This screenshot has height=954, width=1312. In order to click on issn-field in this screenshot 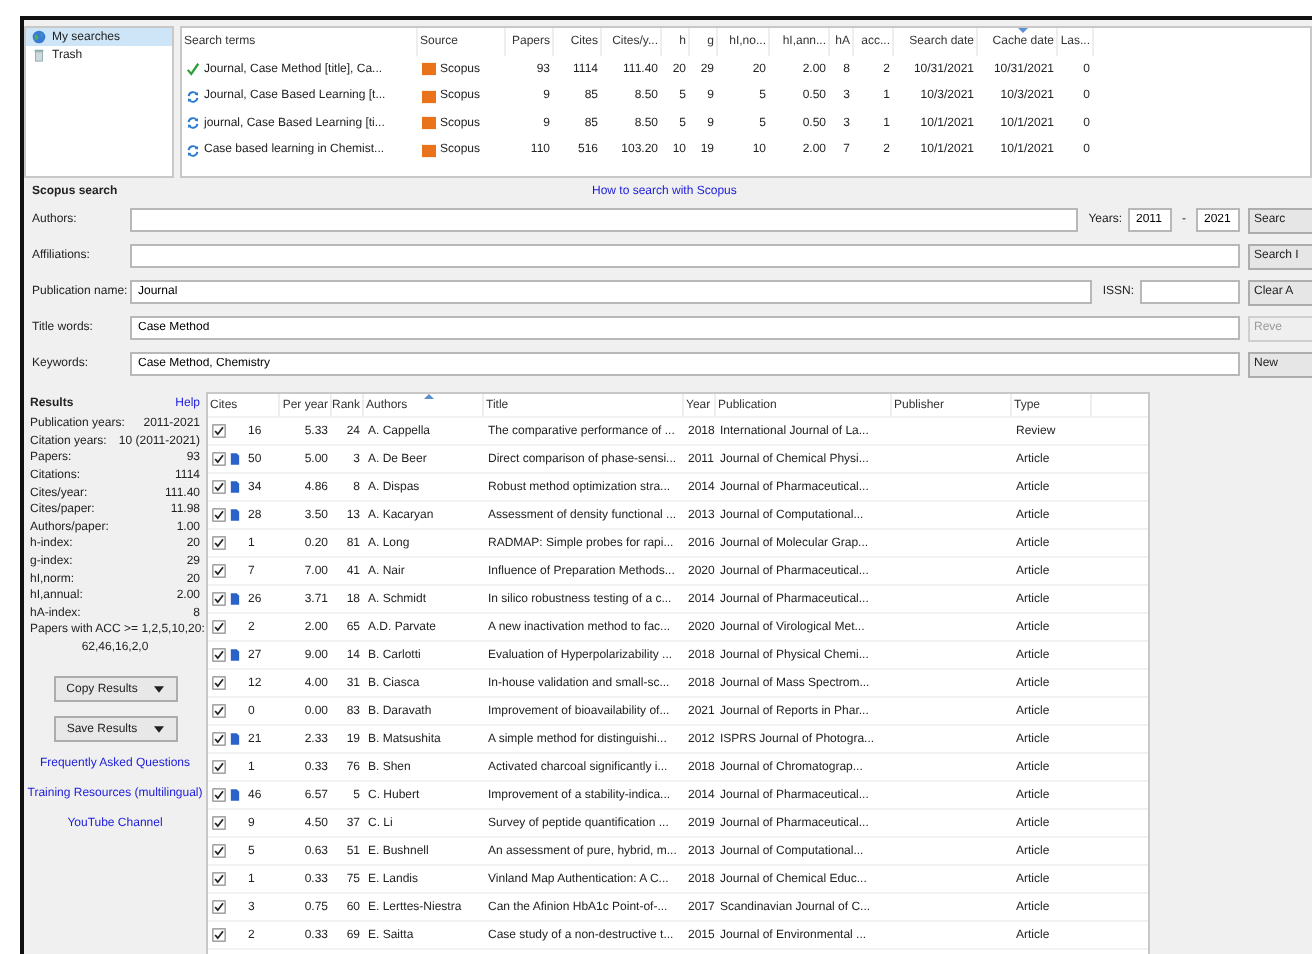, I will do `click(1190, 292)`.